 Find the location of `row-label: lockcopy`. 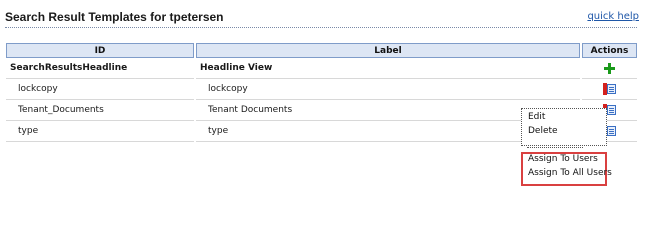

row-label: lockcopy is located at coordinates (388, 89).